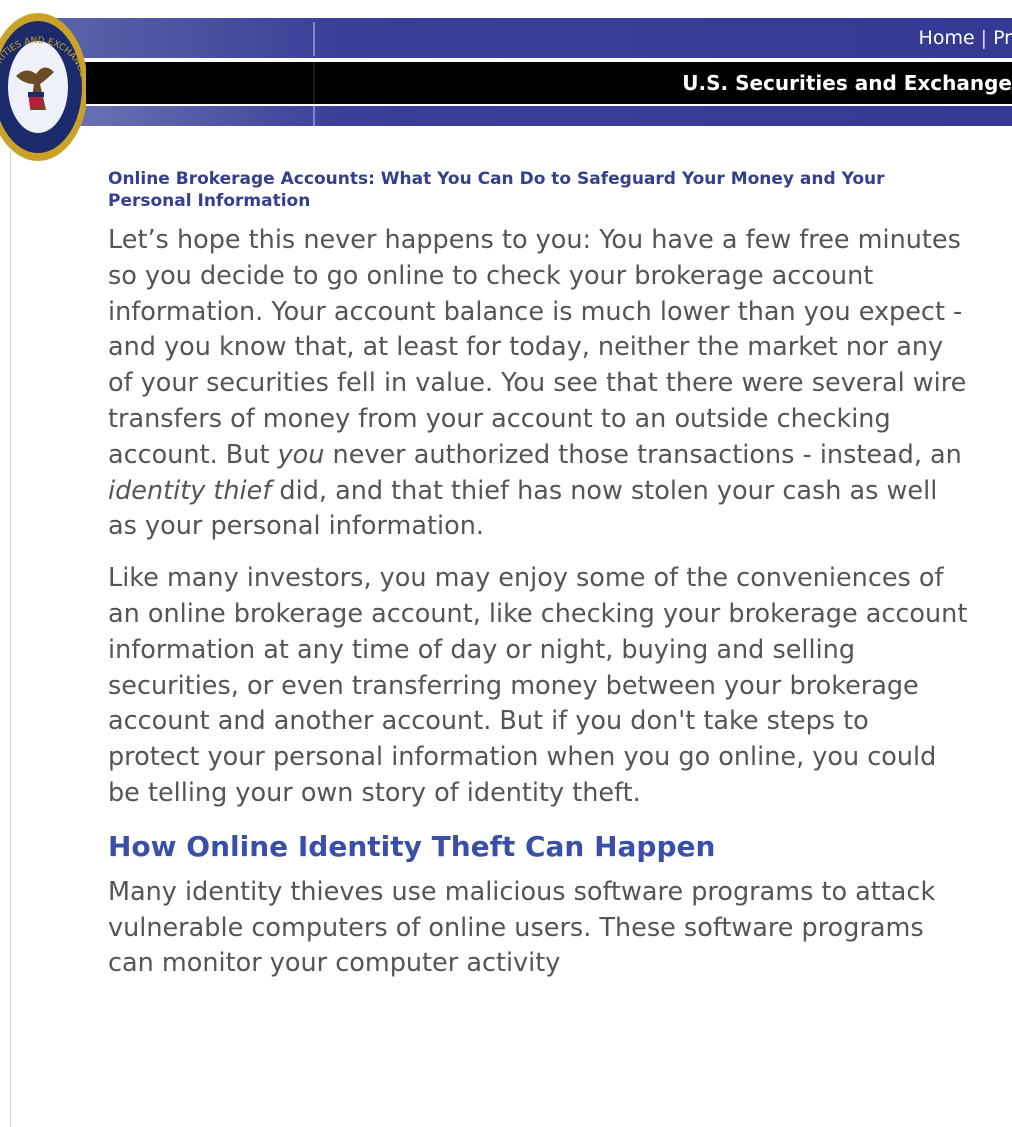 The width and height of the screenshot is (1012, 1127). What do you see at coordinates (947, 38) in the screenshot?
I see `nav-link-home: Home` at bounding box center [947, 38].